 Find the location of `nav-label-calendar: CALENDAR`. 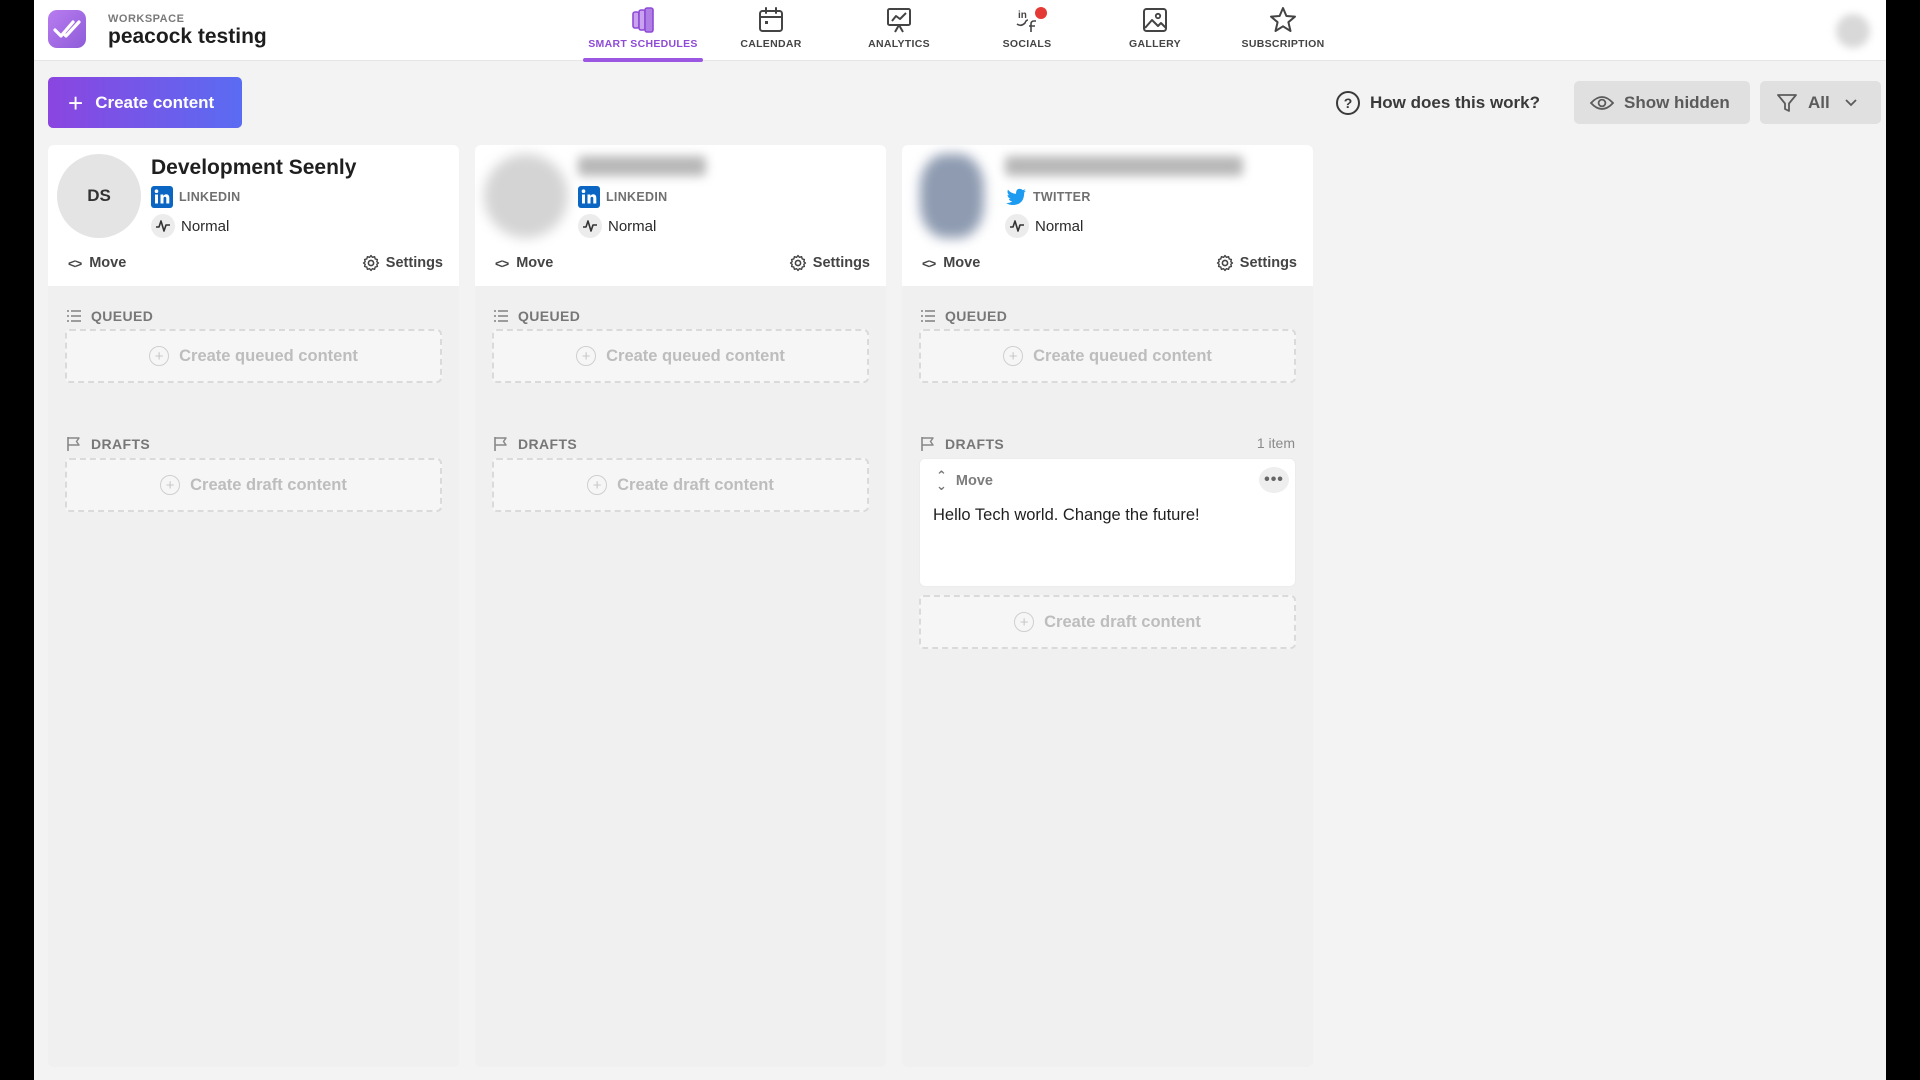

nav-label-calendar: CALENDAR is located at coordinates (771, 44).